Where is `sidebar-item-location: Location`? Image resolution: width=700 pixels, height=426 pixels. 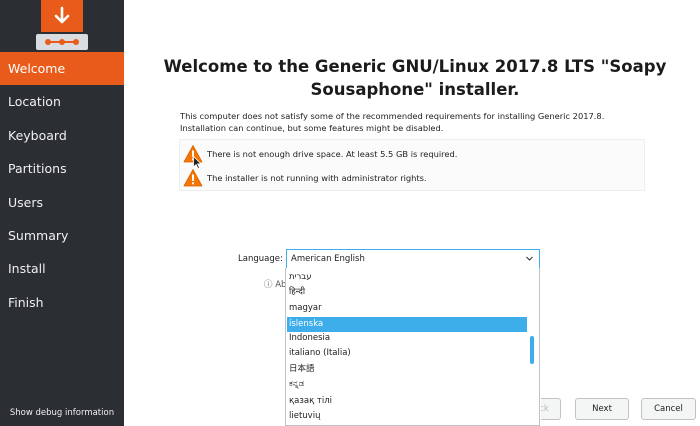 sidebar-item-location: Location is located at coordinates (62, 101).